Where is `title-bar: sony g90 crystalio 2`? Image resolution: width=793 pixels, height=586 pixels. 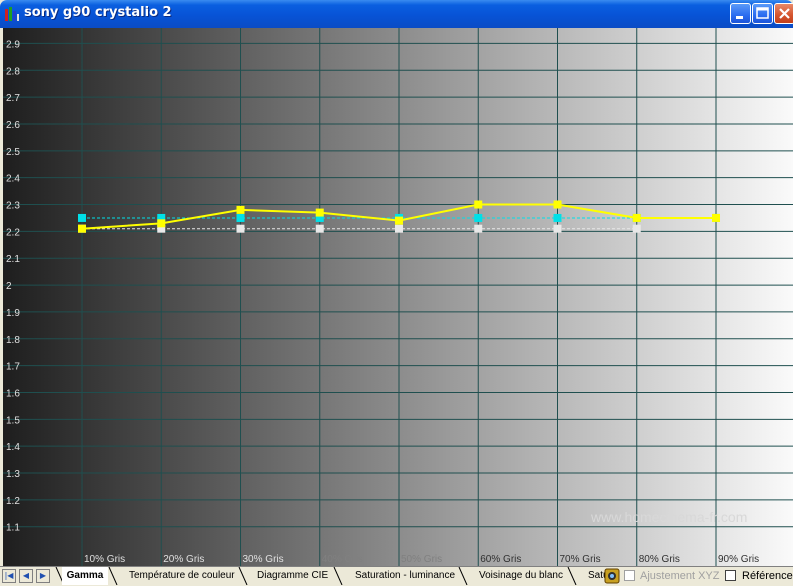 title-bar: sony g90 crystalio 2 is located at coordinates (396, 14).